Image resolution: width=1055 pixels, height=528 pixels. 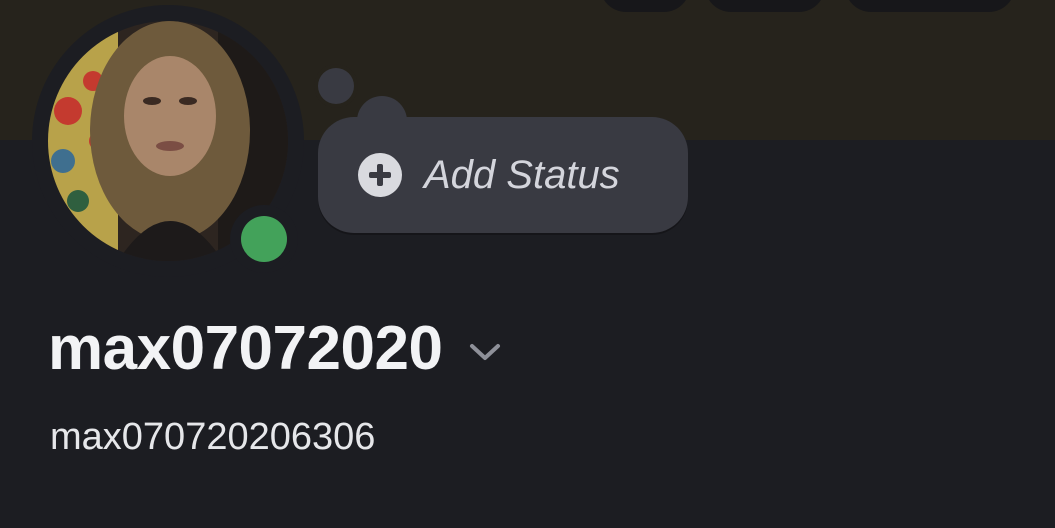 I want to click on thought-bubble-dot, so click(x=336, y=86).